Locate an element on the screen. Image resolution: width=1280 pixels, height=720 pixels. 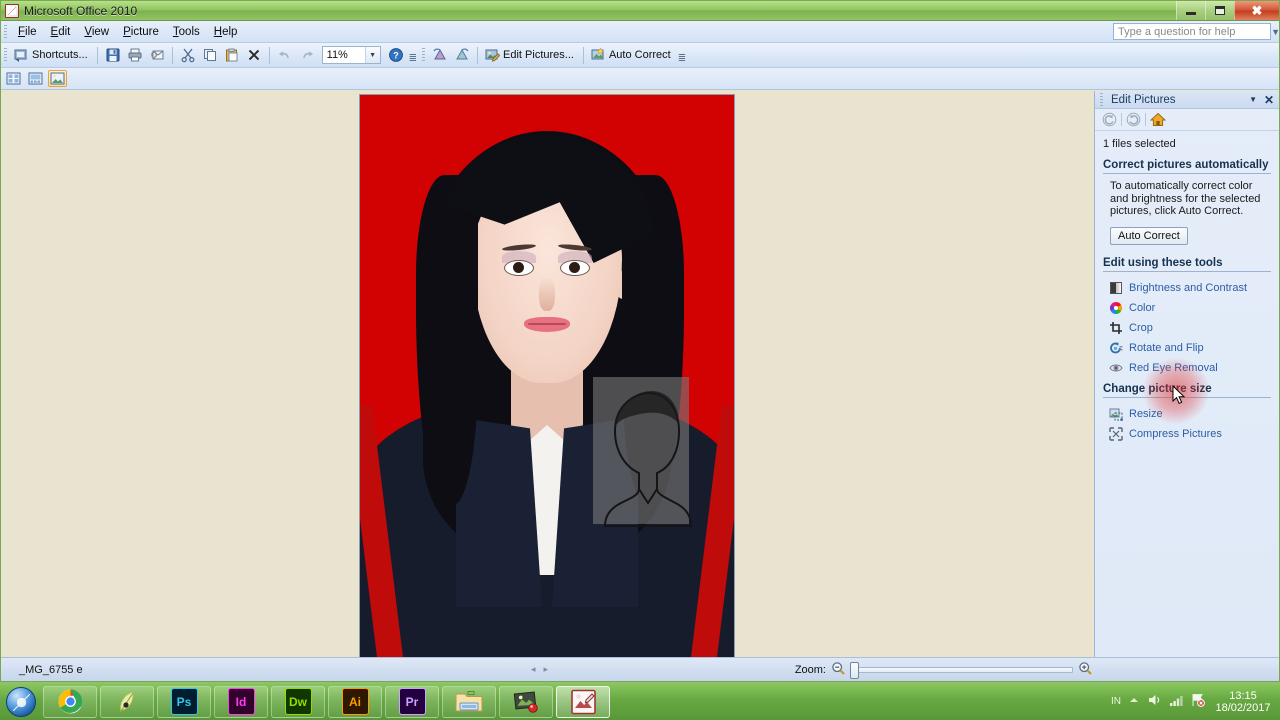
tool-compress-pictures: Compress Pictures is located at coordinates (1187, 434).